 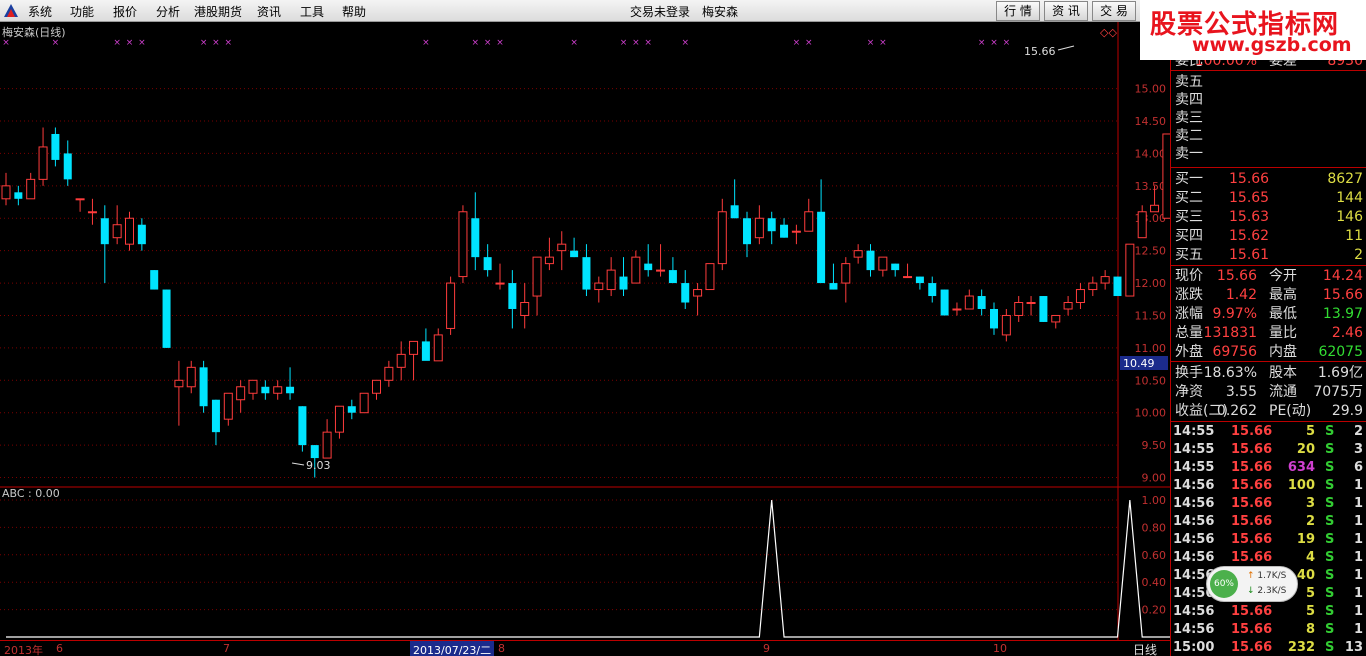 What do you see at coordinates (1283, 276) in the screenshot?
I see `stat-label: 今开` at bounding box center [1283, 276].